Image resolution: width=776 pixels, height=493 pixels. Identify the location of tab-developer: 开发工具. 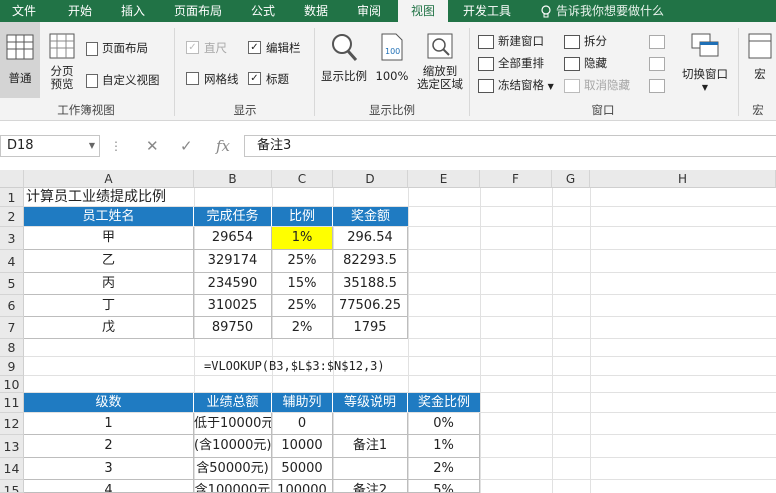
(487, 11).